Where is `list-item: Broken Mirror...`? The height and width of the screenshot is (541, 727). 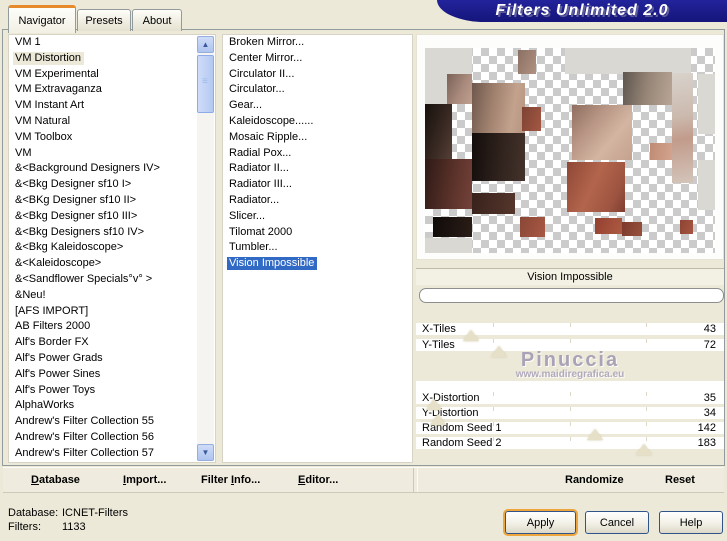 list-item: Broken Mirror... is located at coordinates (317, 43).